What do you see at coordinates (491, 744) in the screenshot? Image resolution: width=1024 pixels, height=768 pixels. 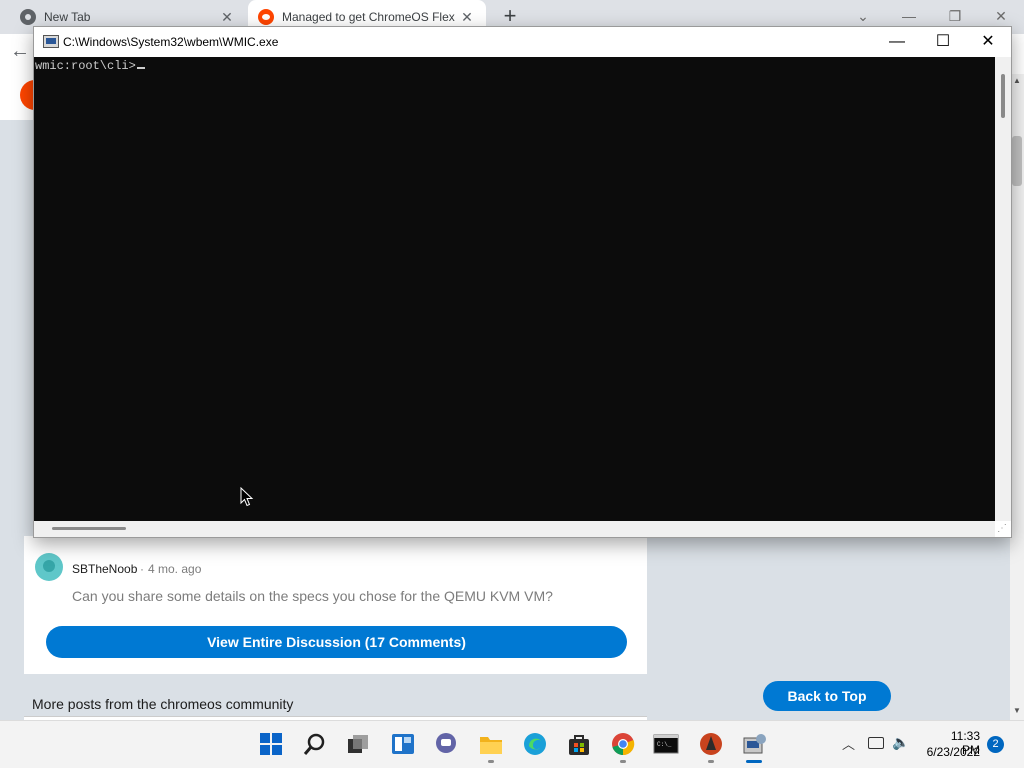 I see `file-explorer-icon` at bounding box center [491, 744].